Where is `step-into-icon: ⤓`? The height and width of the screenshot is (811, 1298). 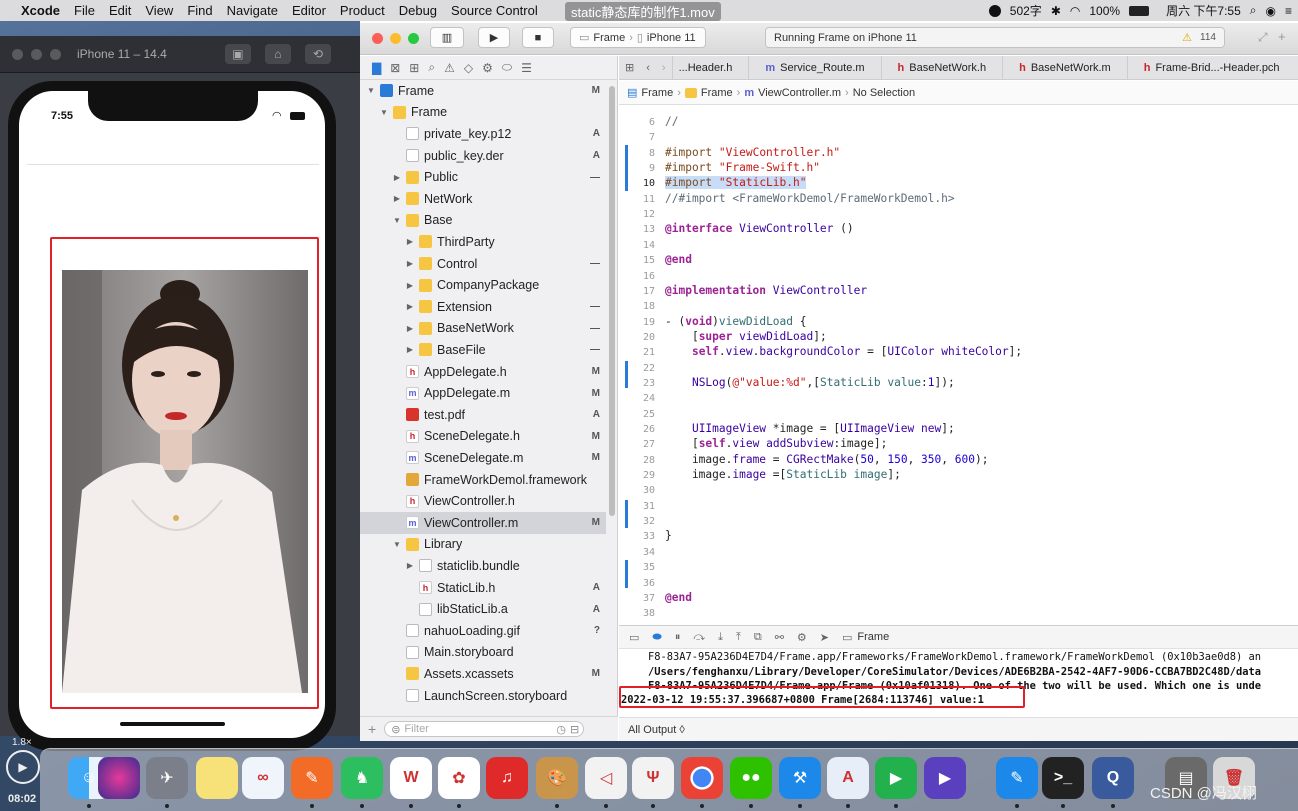
step-into-icon: ⤓ is located at coordinates (720, 637).